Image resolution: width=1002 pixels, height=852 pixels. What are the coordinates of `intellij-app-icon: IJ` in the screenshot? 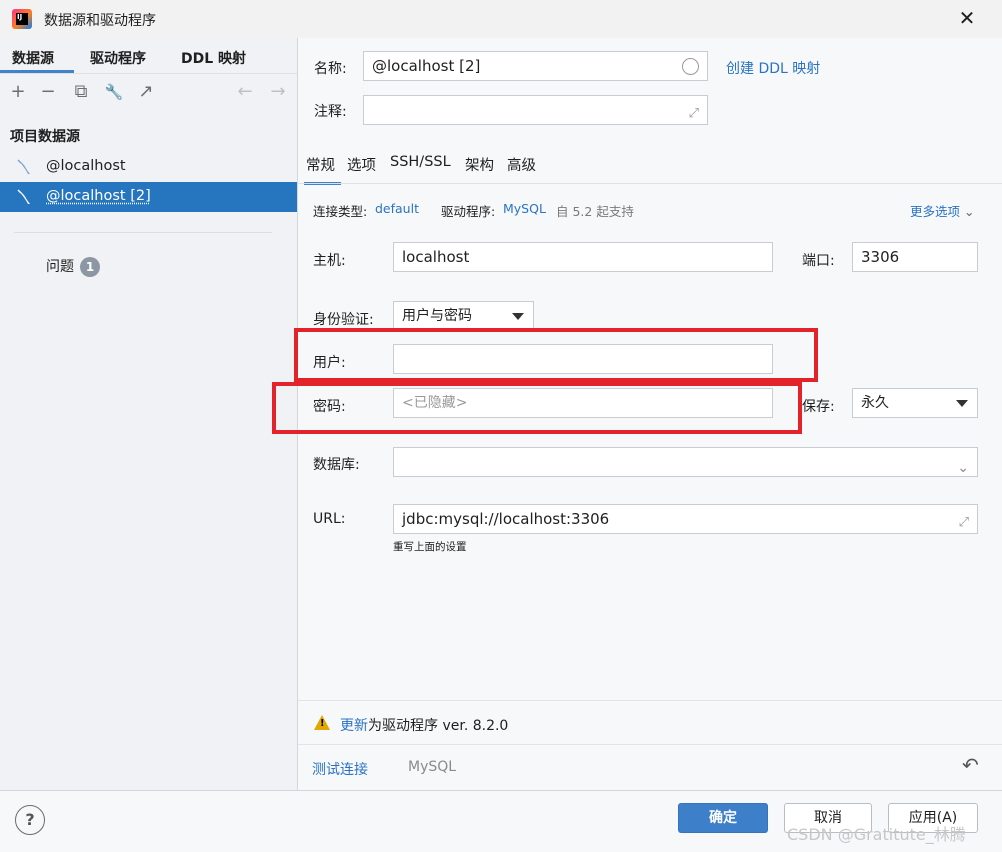 It's located at (22, 19).